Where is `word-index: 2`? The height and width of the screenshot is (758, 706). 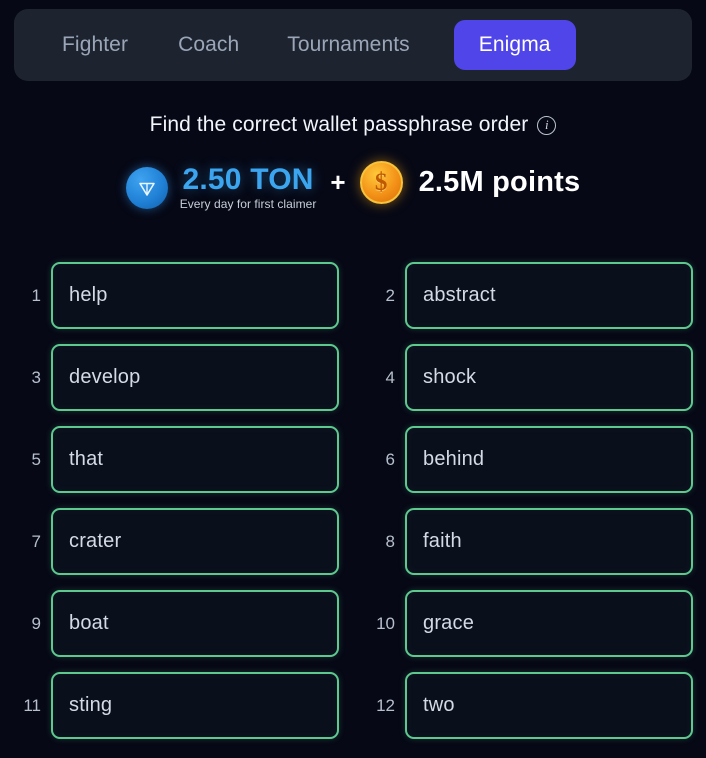
word-index: 2 is located at coordinates (390, 295).